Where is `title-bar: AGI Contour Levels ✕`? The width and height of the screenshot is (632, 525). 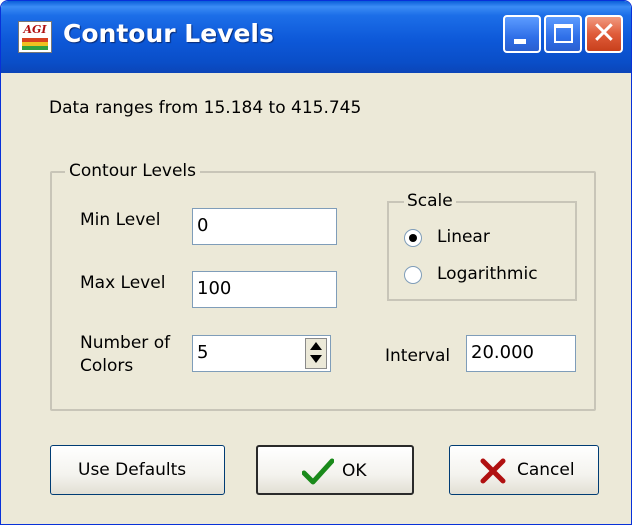
title-bar: AGI Contour Levels ✕ is located at coordinates (316, 37).